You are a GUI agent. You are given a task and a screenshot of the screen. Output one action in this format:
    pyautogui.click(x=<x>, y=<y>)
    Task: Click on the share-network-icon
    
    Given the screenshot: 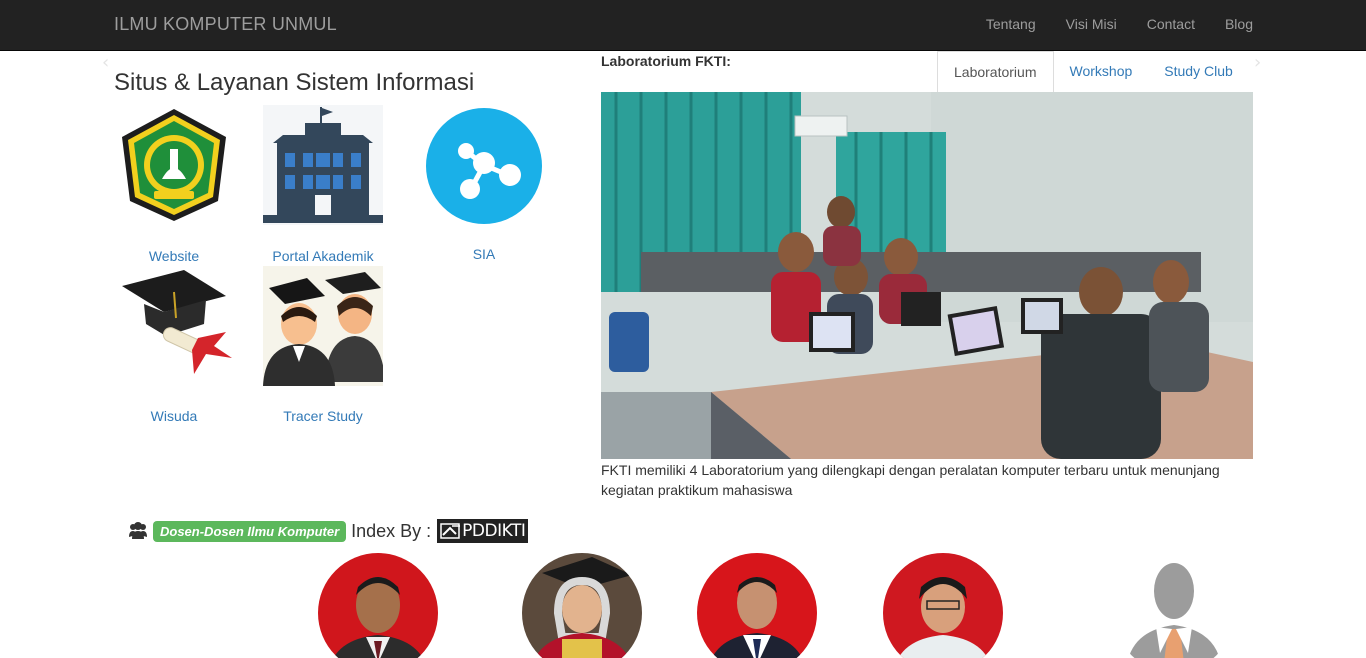 What is the action you would take?
    pyautogui.click(x=484, y=165)
    